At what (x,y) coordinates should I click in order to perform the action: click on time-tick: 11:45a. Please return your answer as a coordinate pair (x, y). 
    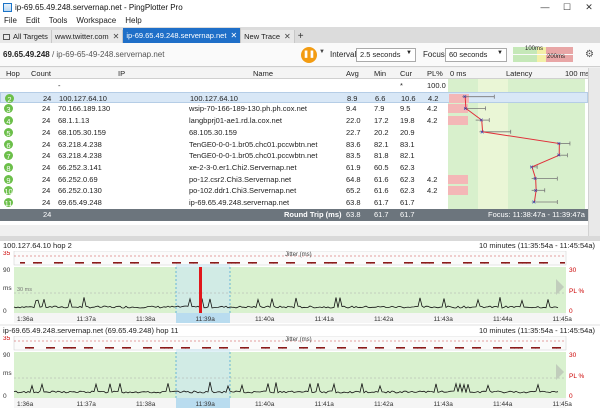
    Looking at the image, I should click on (563, 319).